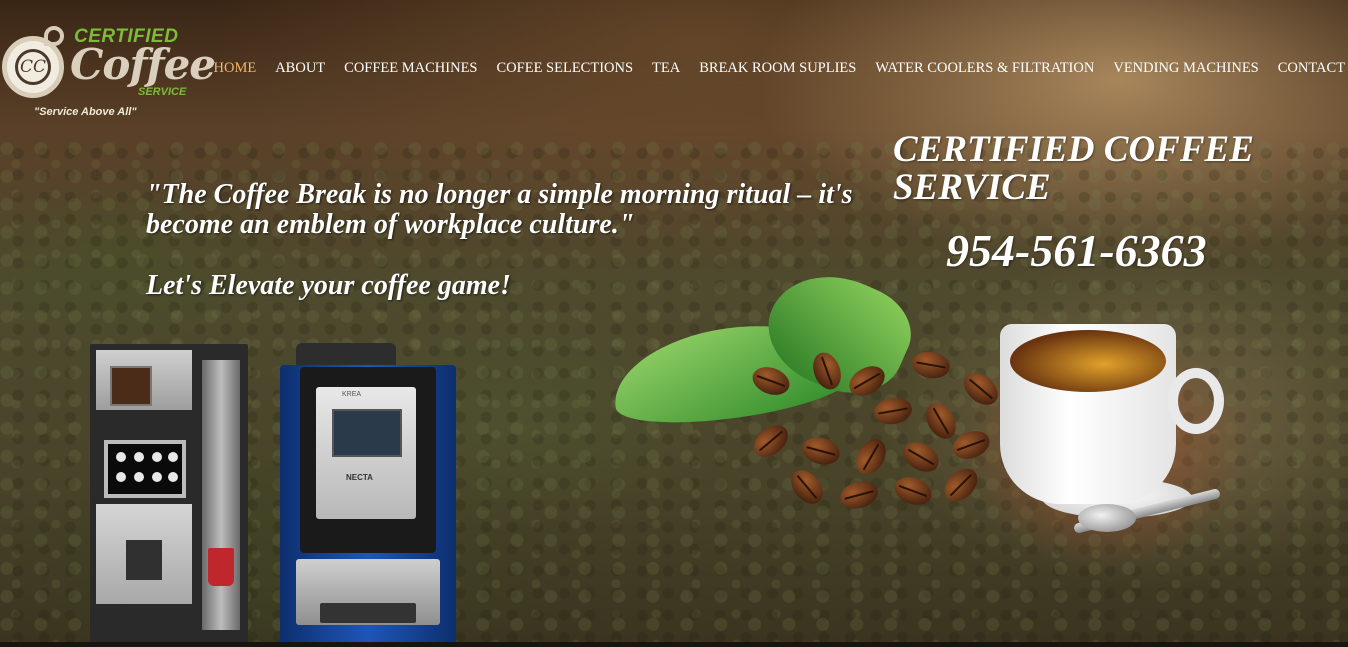 The height and width of the screenshot is (647, 1348). I want to click on machine-spout, so click(144, 560).